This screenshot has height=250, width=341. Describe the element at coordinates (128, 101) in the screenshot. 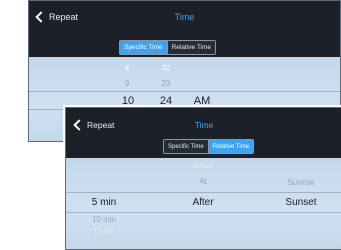

I see `hour-option-selected: 10` at that location.